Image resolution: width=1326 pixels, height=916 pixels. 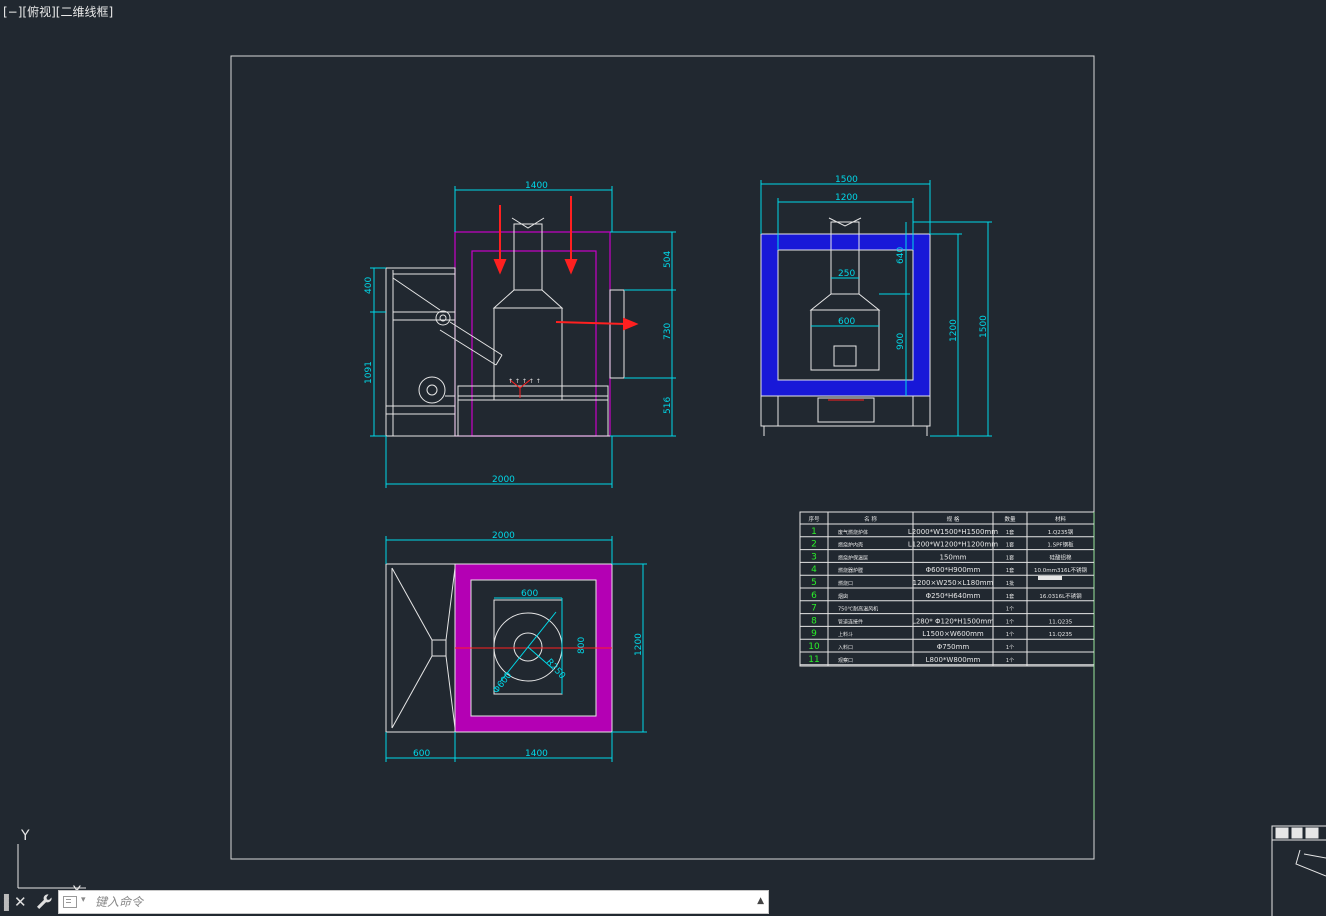 What do you see at coordinates (1010, 519) in the screenshot?
I see `bom-header-cell: 数量` at bounding box center [1010, 519].